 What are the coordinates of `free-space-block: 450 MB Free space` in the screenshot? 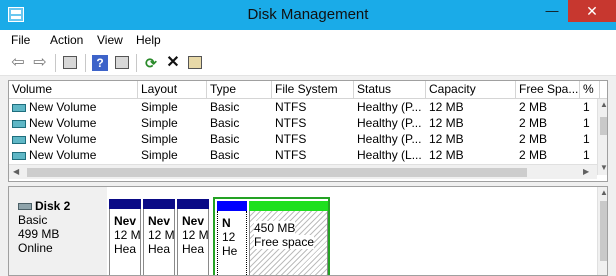 It's located at (288, 238).